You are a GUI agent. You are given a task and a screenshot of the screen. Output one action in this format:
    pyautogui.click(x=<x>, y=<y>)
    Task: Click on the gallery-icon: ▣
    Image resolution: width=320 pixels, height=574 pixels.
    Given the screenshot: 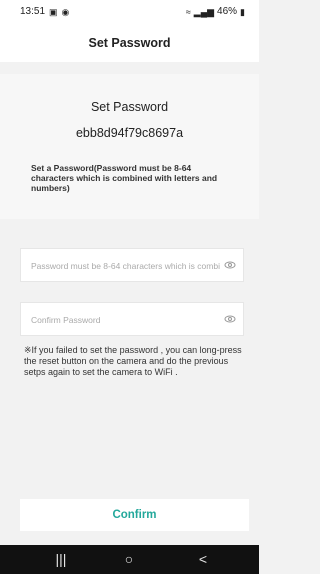 What is the action you would take?
    pyautogui.click(x=53, y=11)
    